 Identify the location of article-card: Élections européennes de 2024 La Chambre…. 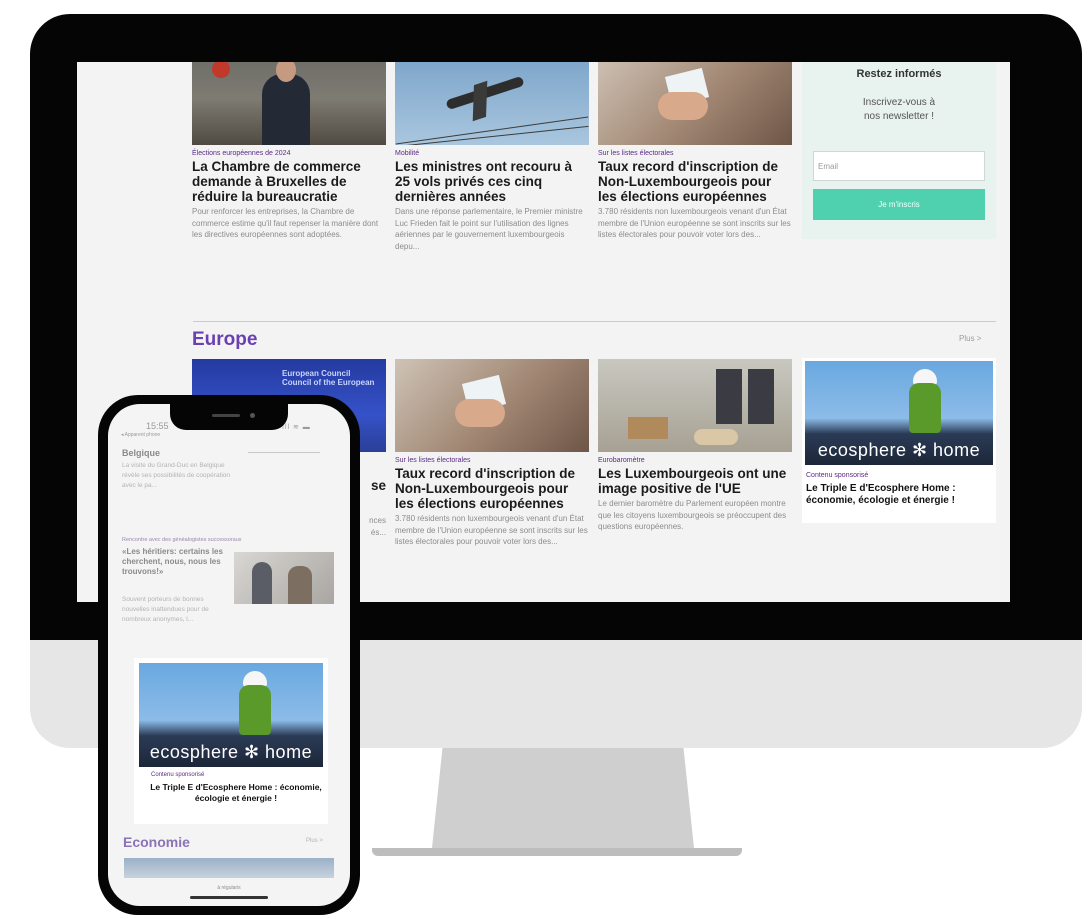
(289, 151).